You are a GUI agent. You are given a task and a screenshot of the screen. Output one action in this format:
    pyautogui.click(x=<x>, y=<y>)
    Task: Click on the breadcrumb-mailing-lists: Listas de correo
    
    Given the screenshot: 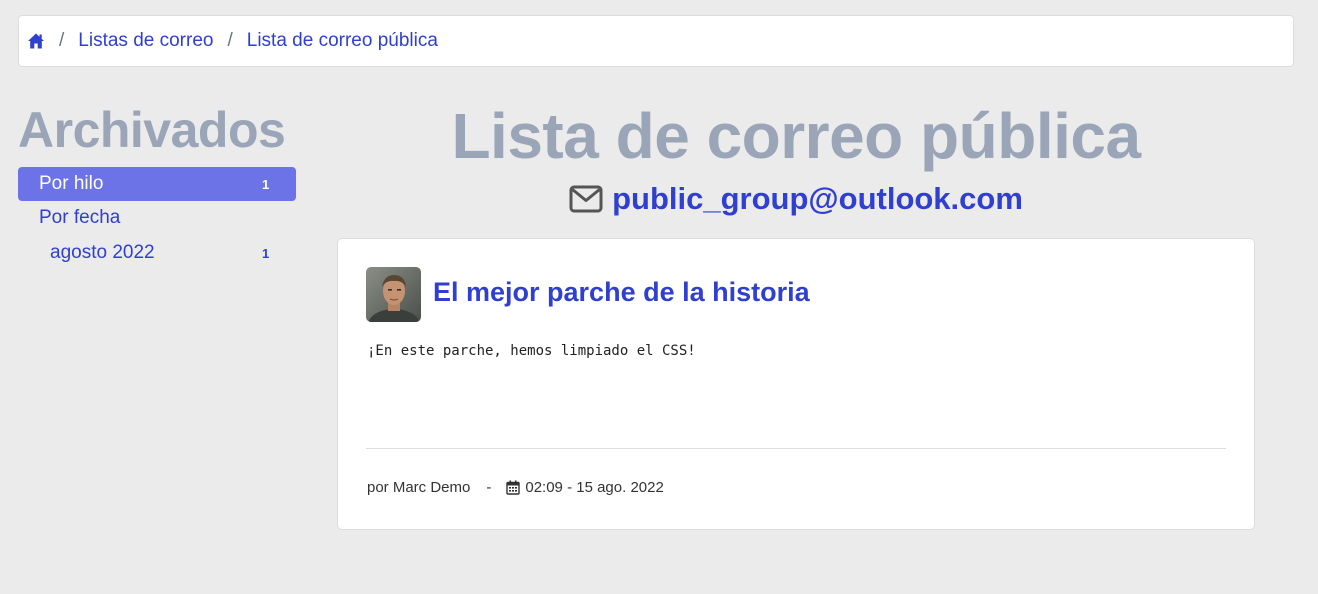 What is the action you would take?
    pyautogui.click(x=145, y=41)
    